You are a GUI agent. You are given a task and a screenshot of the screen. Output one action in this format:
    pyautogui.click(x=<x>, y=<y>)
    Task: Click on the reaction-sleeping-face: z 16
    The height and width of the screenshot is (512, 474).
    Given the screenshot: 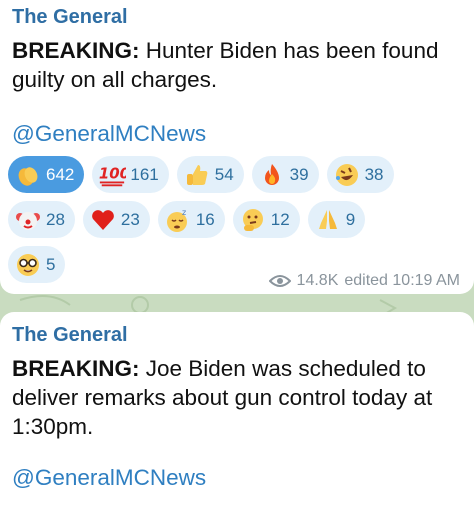 What is the action you would take?
    pyautogui.click(x=191, y=219)
    